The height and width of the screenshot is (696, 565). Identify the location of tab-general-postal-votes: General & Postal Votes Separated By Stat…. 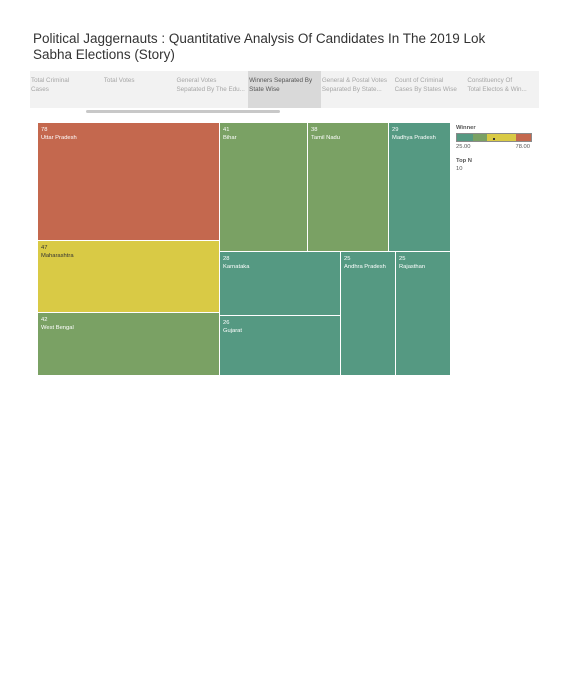
(357, 89).